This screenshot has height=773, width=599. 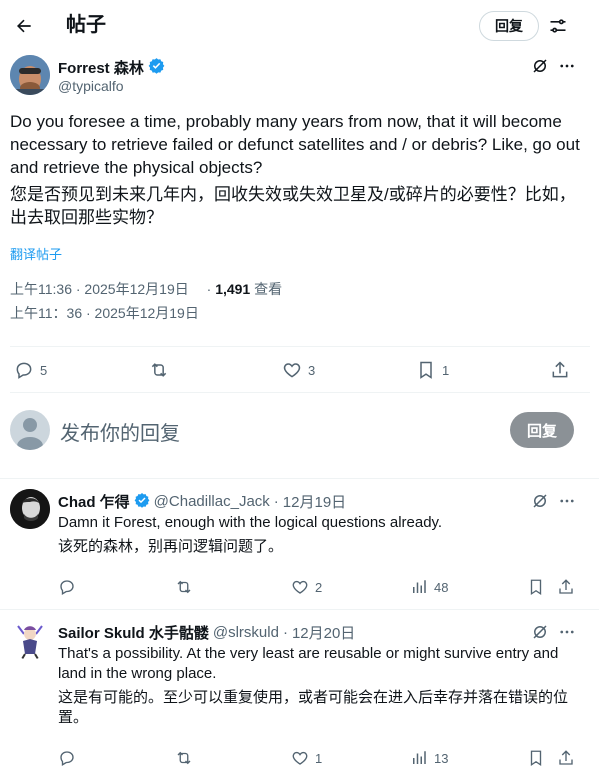 I want to click on header-reply-button: 回复, so click(x=509, y=26).